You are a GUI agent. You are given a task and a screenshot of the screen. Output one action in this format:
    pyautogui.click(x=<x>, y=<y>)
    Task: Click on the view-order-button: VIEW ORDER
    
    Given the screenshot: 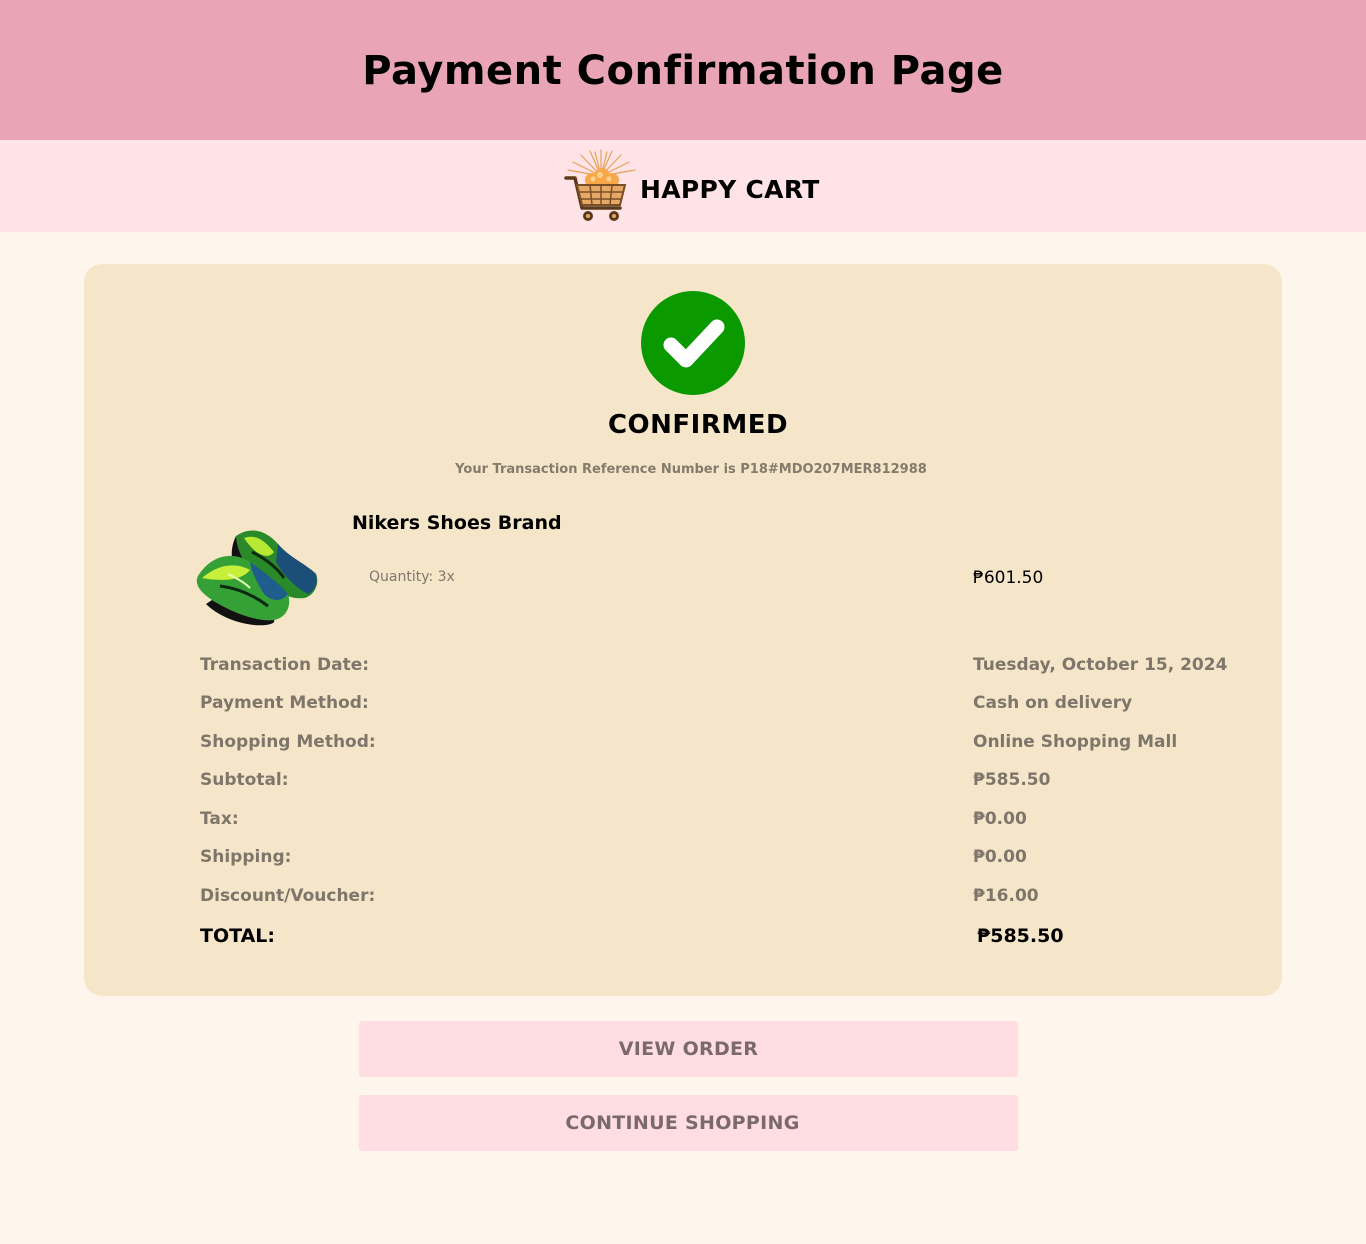 What is the action you would take?
    pyautogui.click(x=688, y=1049)
    